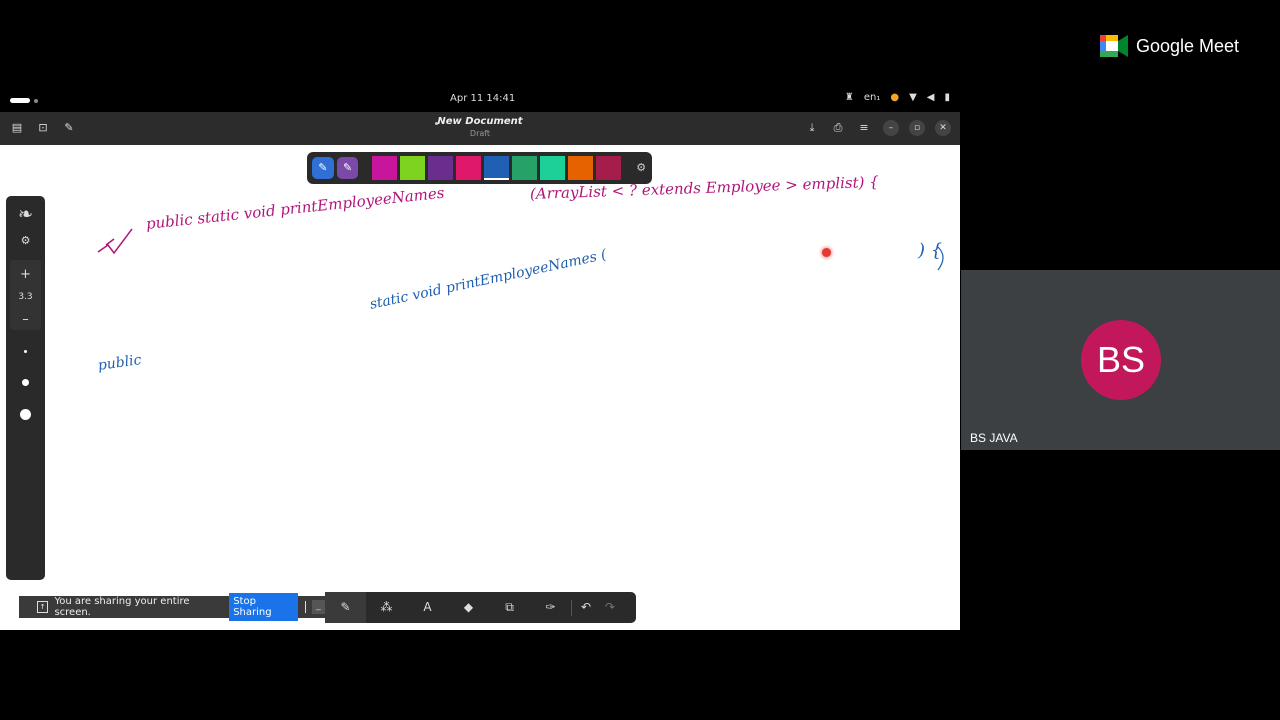  I want to click on highlighter-tool-button: ✎, so click(347, 168).